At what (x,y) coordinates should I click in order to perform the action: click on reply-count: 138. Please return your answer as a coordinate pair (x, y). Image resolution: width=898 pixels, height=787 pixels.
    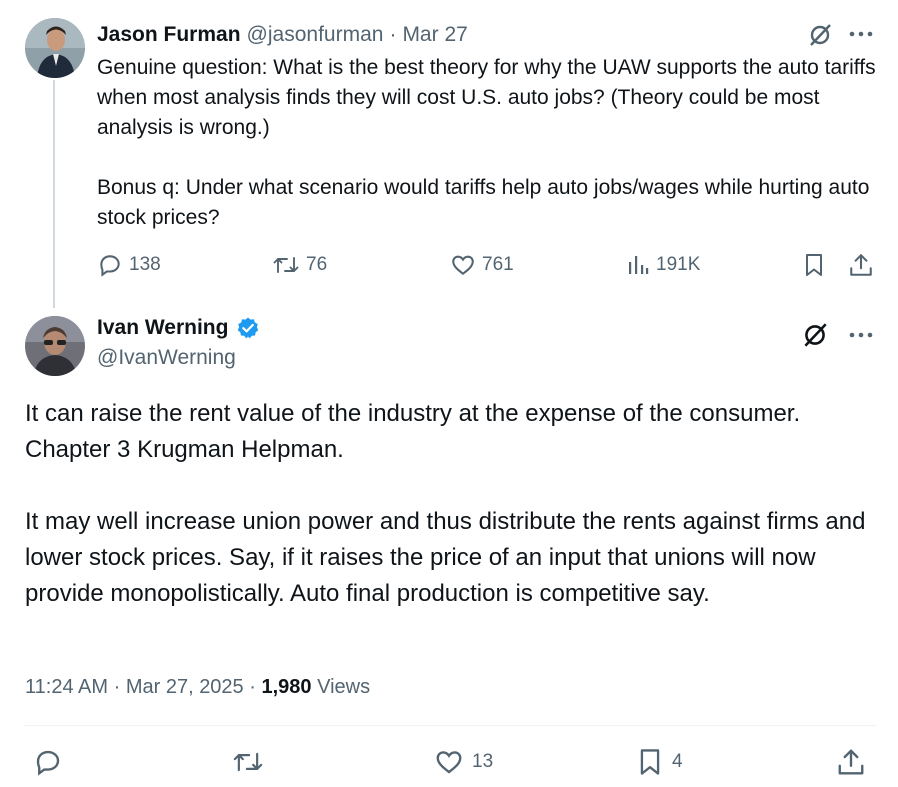
    Looking at the image, I should click on (145, 264).